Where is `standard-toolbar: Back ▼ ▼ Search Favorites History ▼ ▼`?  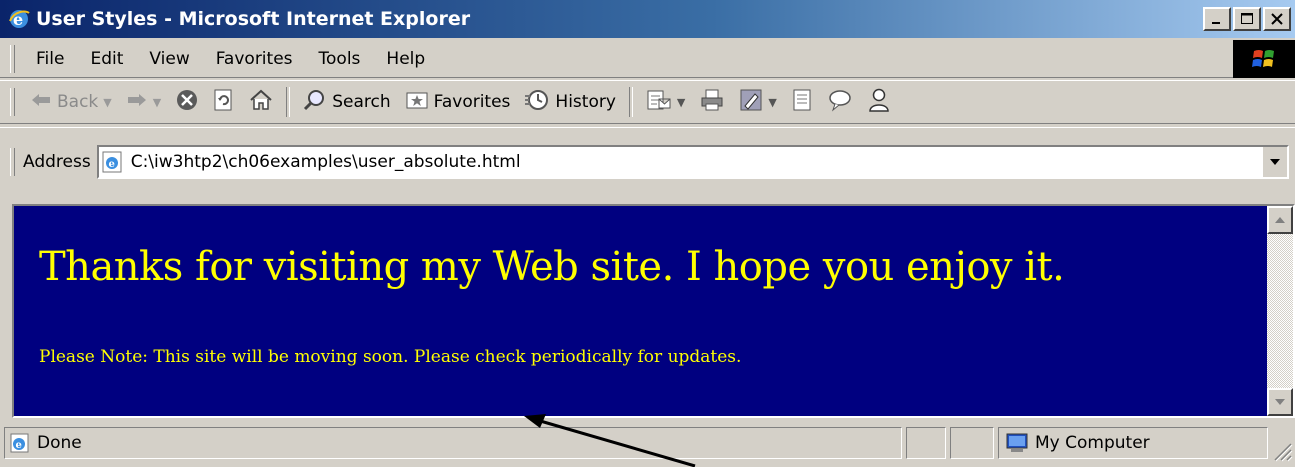
standard-toolbar: Back ▼ ▼ Search Favorites History ▼ ▼ is located at coordinates (647, 102).